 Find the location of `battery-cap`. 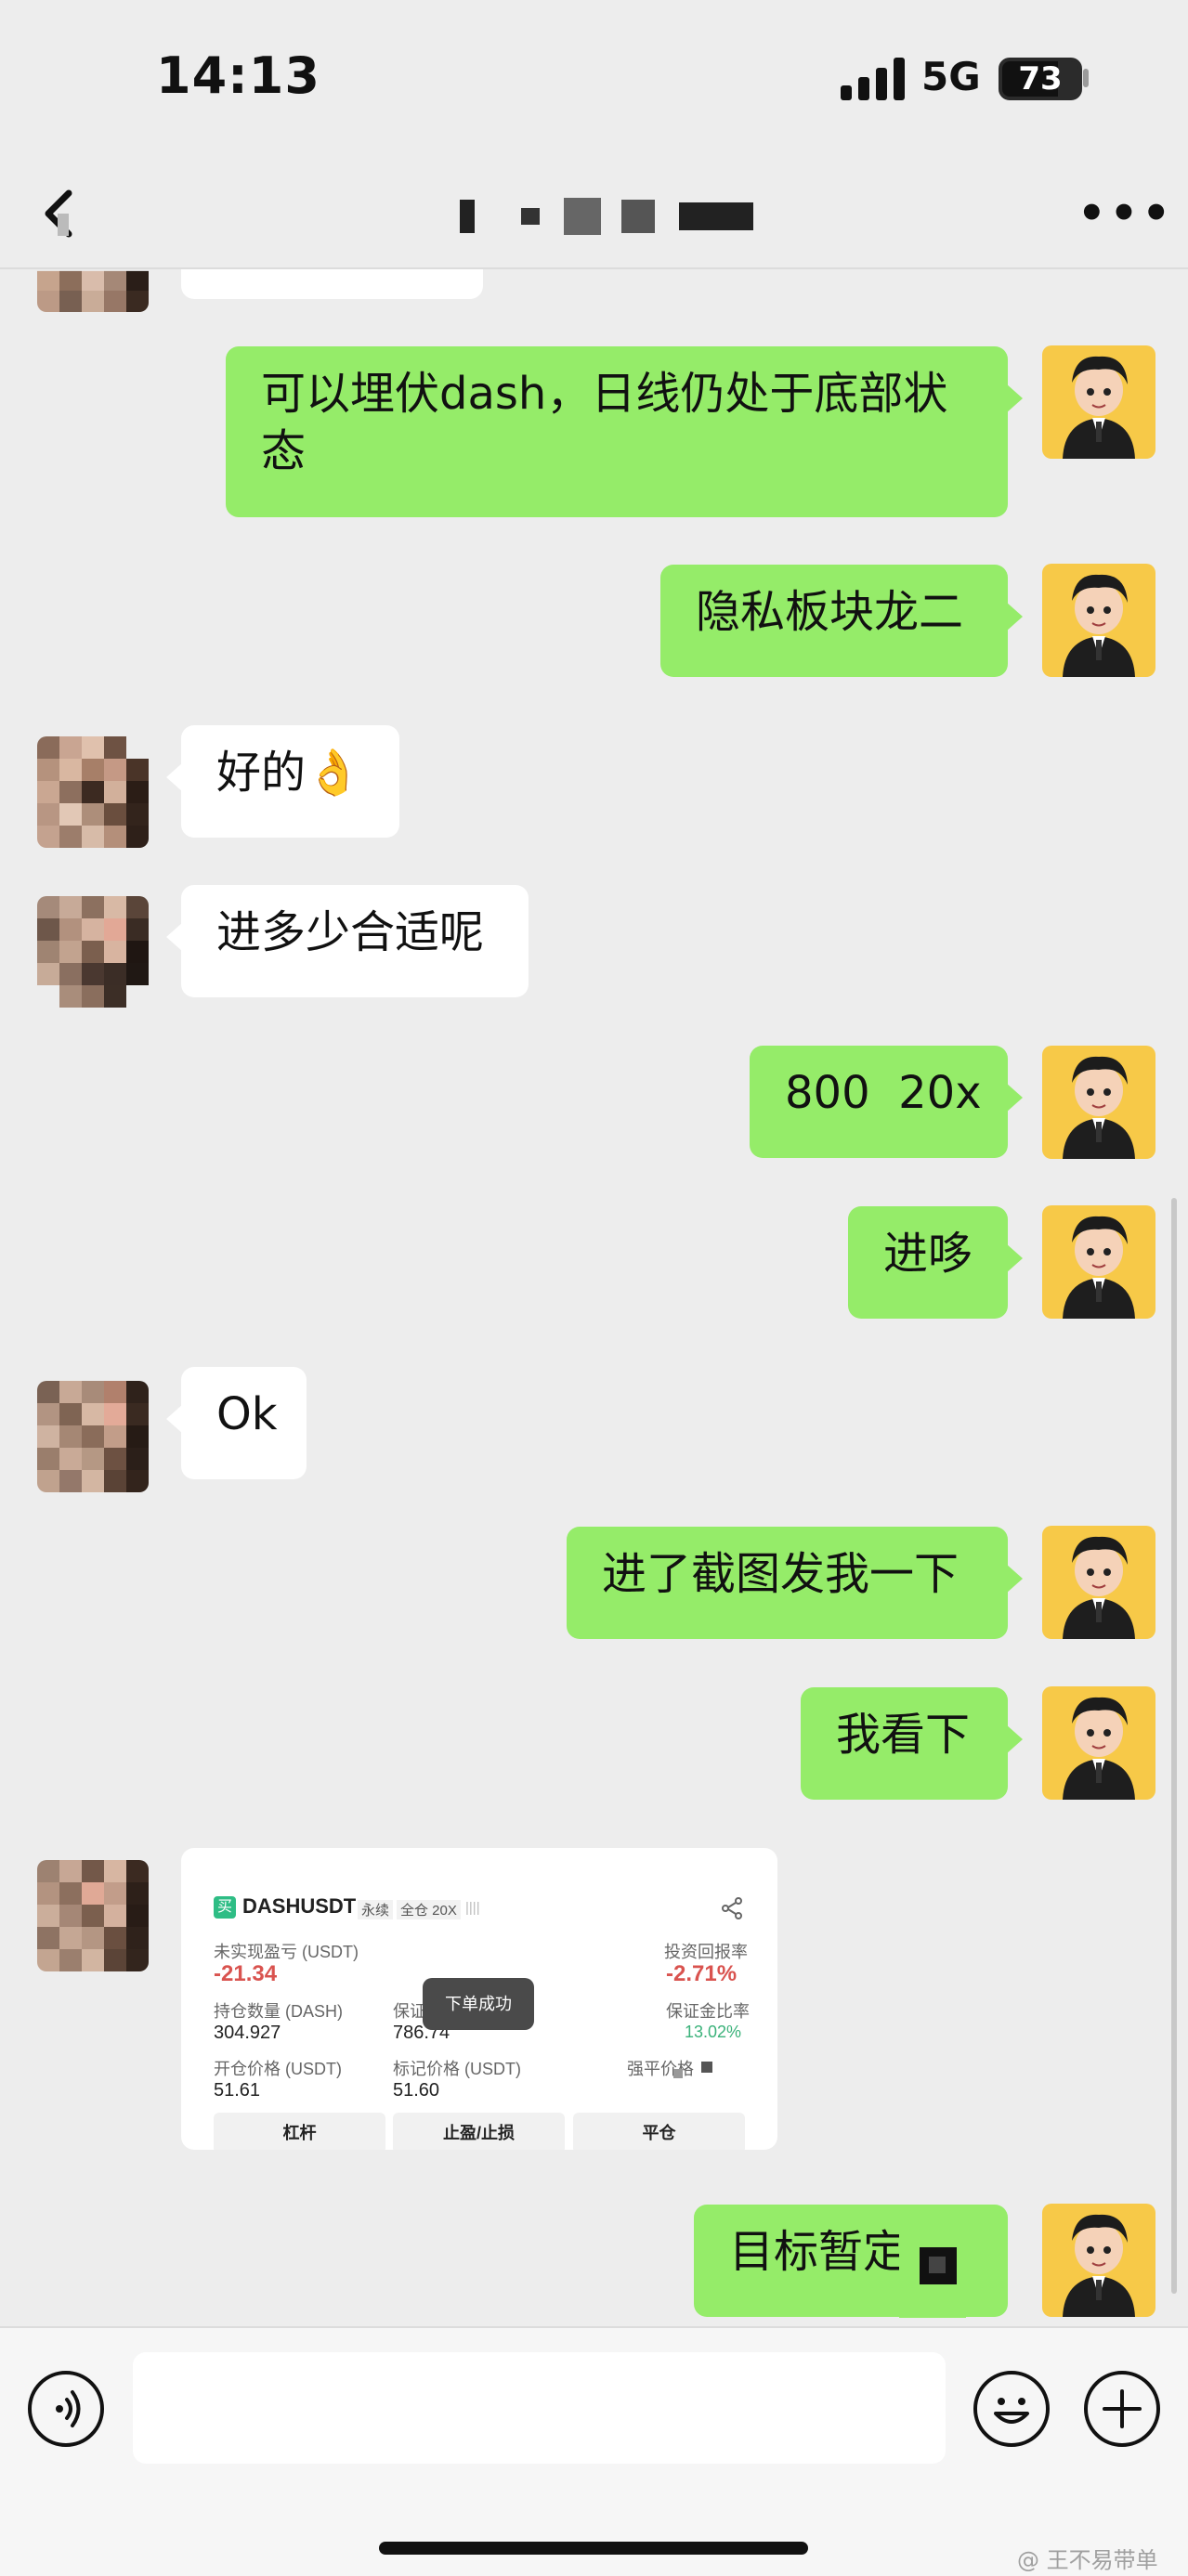

battery-cap is located at coordinates (1086, 78).